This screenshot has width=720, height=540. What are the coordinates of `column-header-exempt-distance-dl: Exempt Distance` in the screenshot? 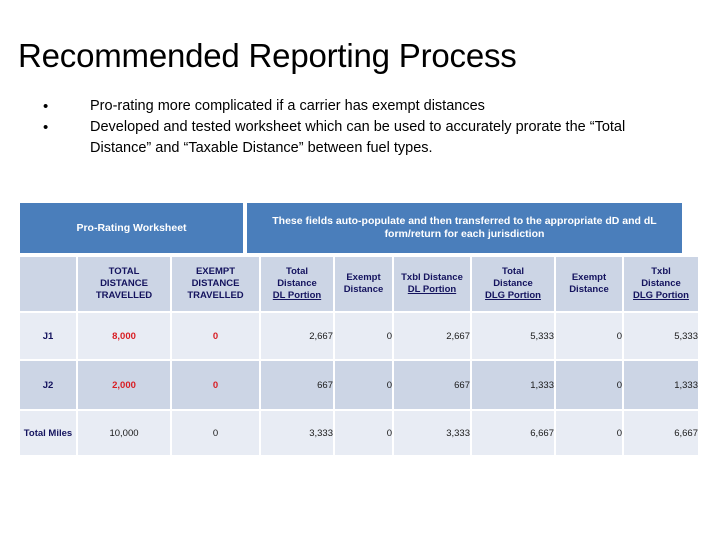 It's located at (363, 284).